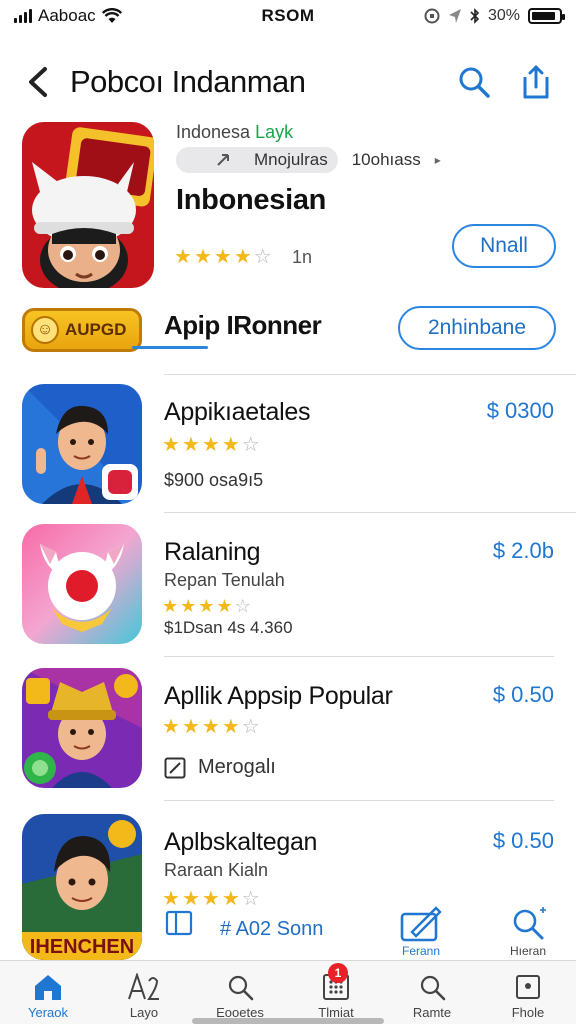 Image resolution: width=576 pixels, height=1024 pixels. I want to click on app-developer: Raraan Kialn, so click(216, 870).